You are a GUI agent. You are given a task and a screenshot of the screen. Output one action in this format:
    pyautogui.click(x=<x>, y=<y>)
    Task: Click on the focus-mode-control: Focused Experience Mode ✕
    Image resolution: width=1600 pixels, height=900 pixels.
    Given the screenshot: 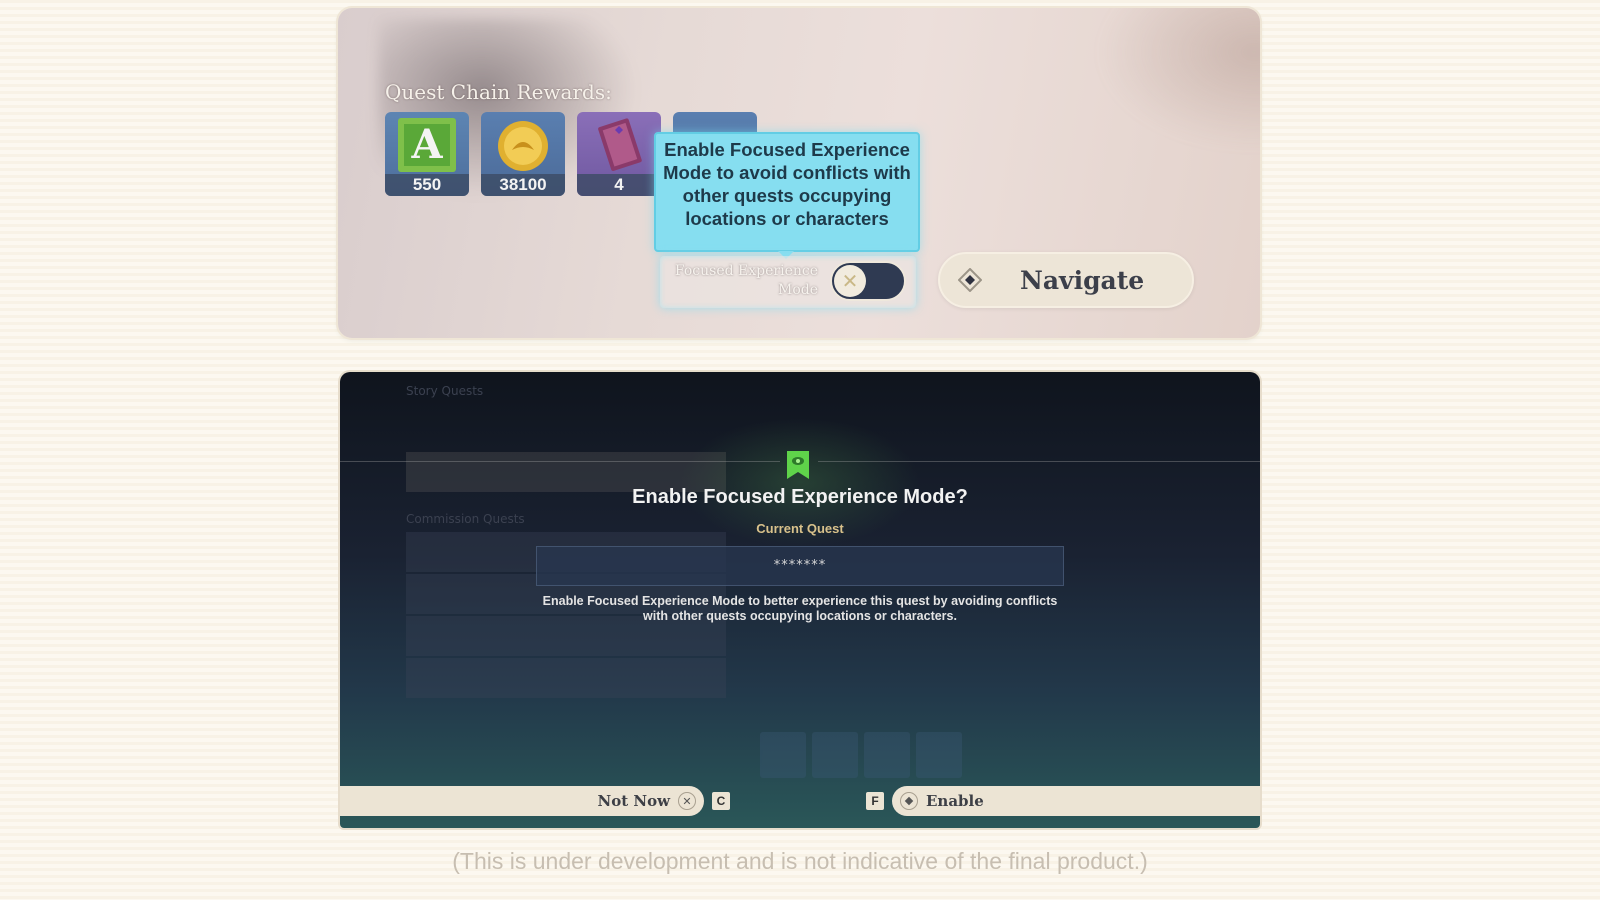 What is the action you would take?
    pyautogui.click(x=788, y=282)
    